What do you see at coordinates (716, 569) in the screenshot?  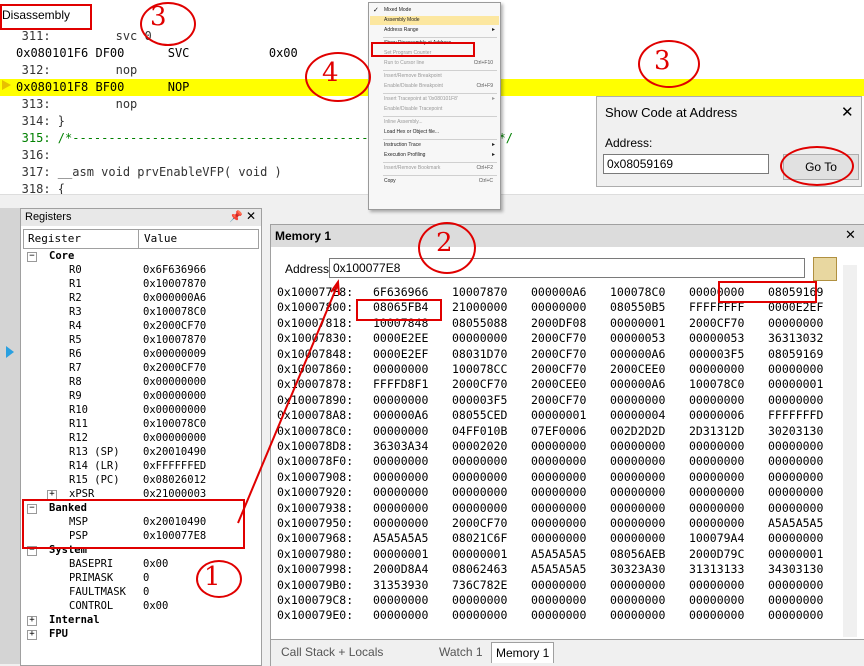 I see `memory-word: 31313133` at bounding box center [716, 569].